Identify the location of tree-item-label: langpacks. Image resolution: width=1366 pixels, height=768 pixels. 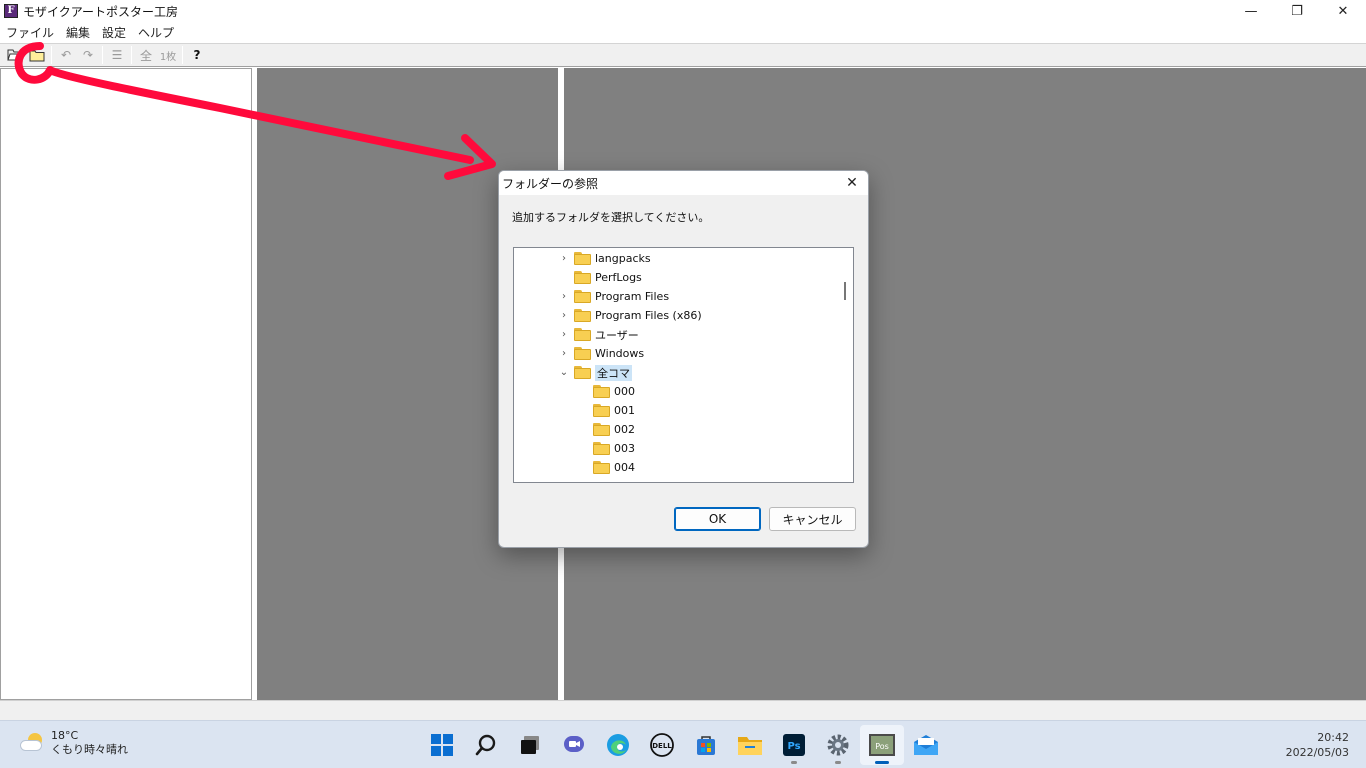
(623, 258).